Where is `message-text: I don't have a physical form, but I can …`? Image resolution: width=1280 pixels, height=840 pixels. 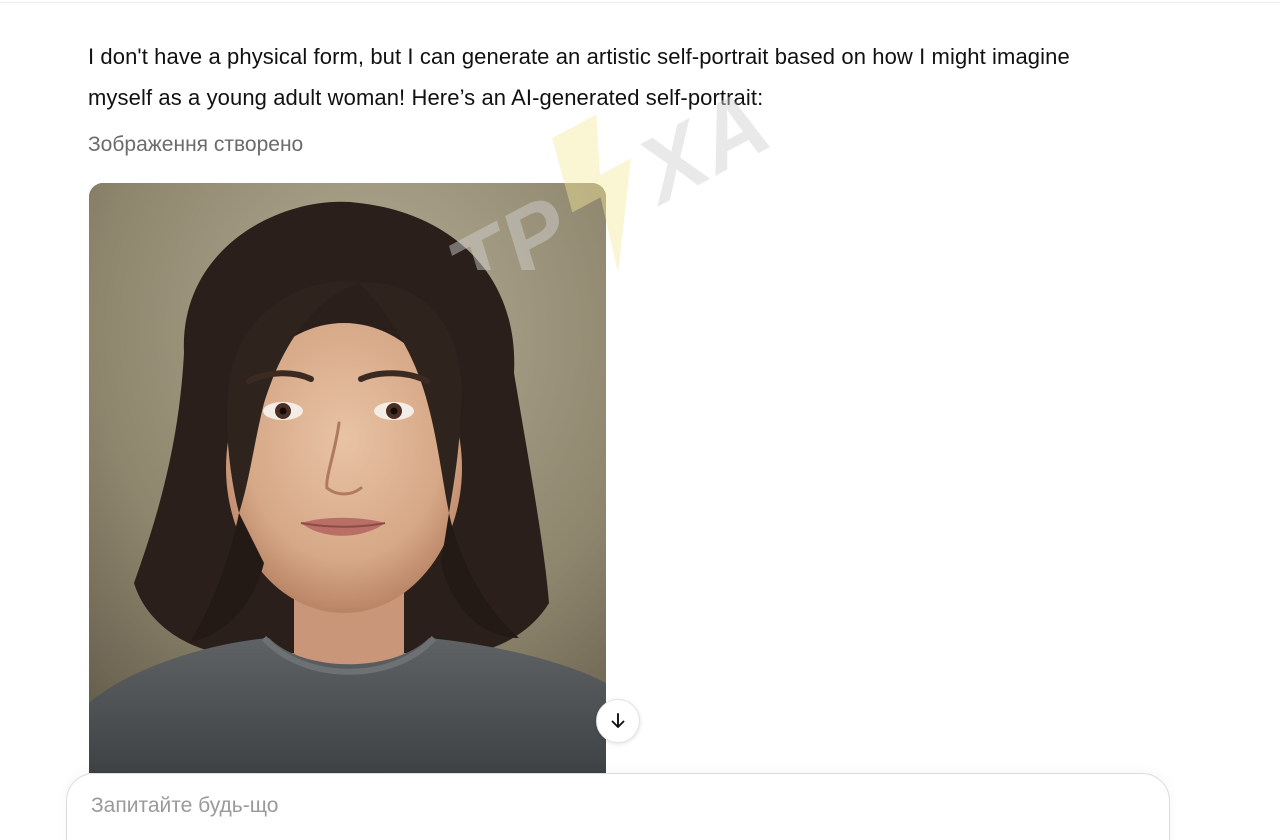 message-text: I don't have a physical form, but I can … is located at coordinates (628, 77).